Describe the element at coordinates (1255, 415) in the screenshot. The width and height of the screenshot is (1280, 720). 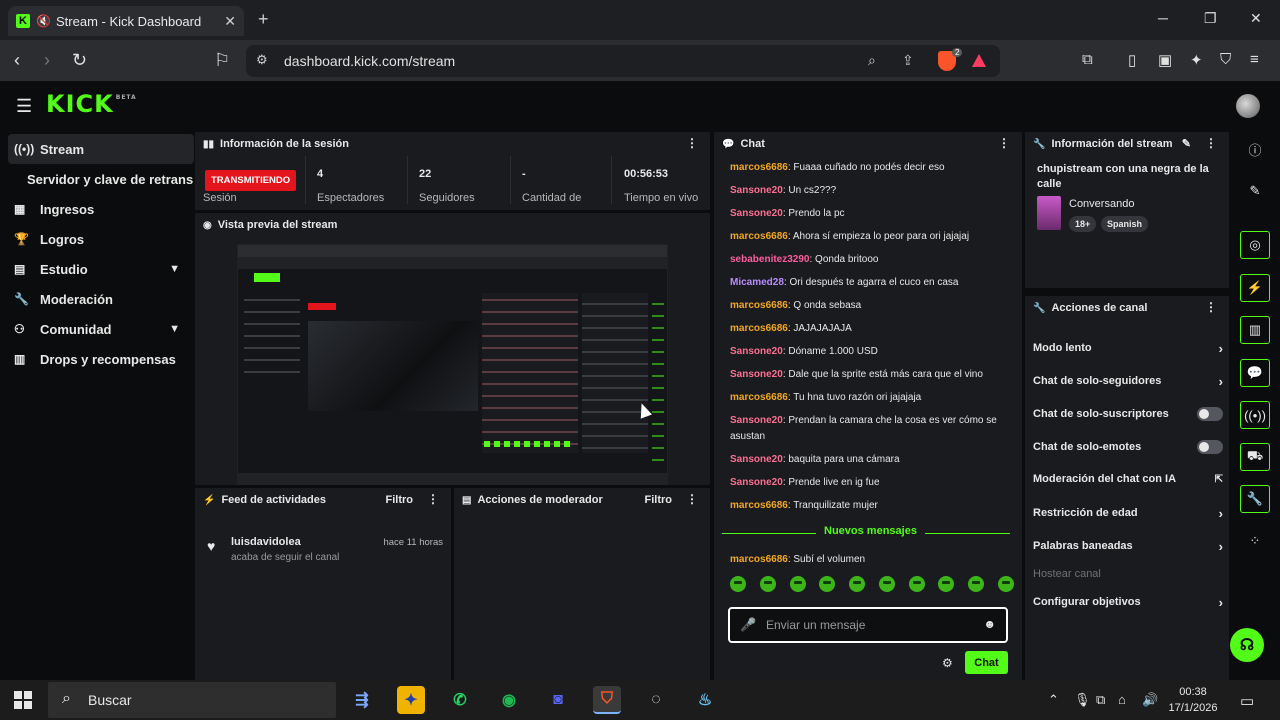
I see `broadcast-icon: ((•))` at that location.